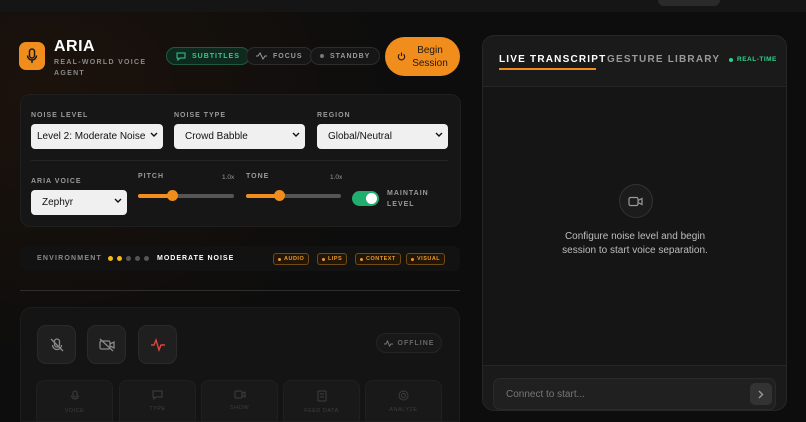 The image size is (806, 422). I want to click on section-divider, so click(240, 290).